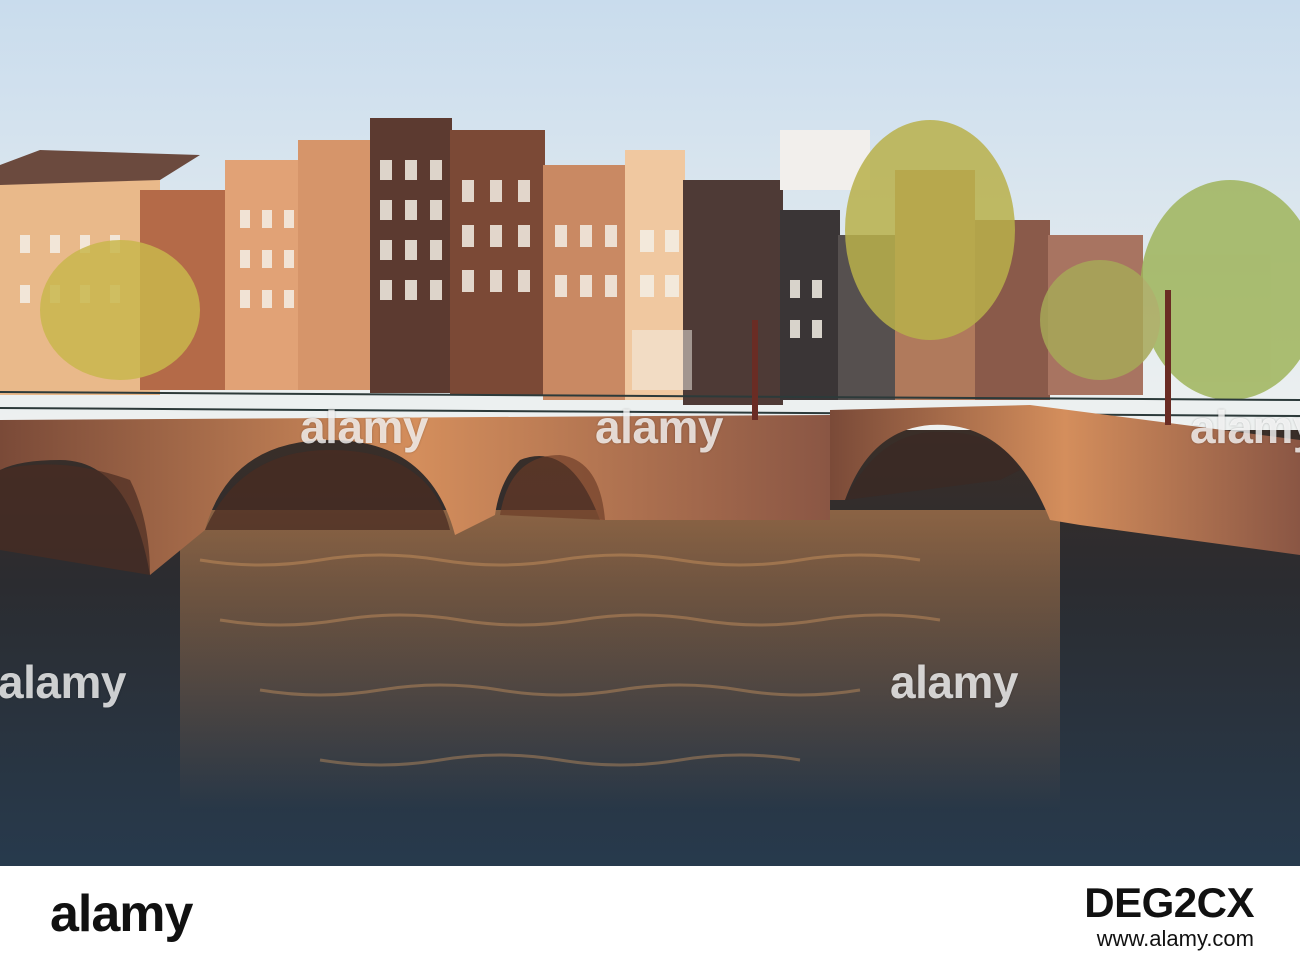 The height and width of the screenshot is (956, 1300). I want to click on alamy-logo: alamy, so click(121, 914).